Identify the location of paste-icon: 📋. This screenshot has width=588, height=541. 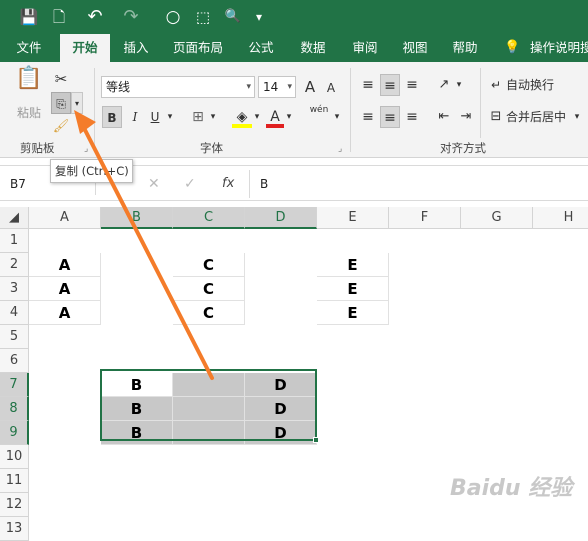
(29, 83).